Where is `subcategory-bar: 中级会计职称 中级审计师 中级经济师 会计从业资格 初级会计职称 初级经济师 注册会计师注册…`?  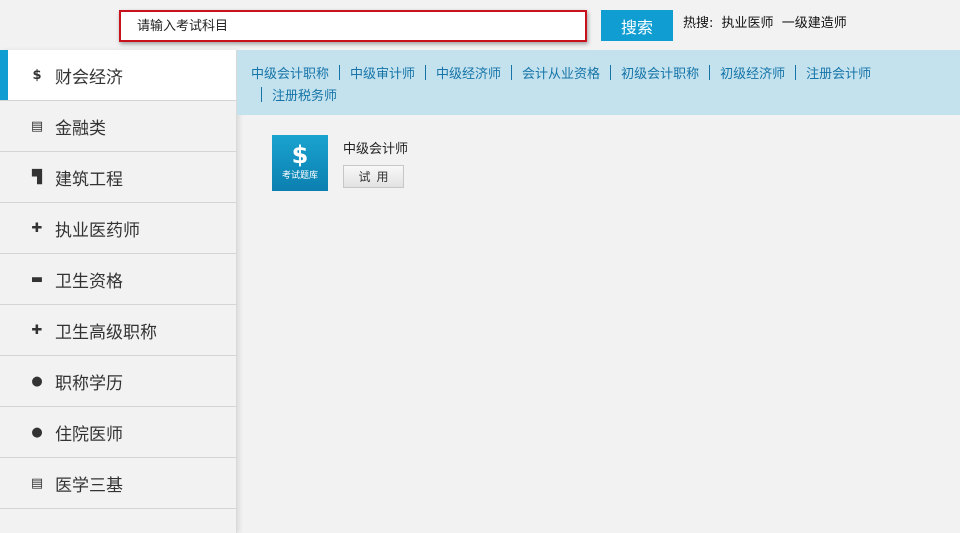
subcategory-bar: 中级会计职称 中级审计师 中级经济师 会计从业资格 初级会计职称 初级经济师 注册会计师注册… is located at coordinates (598, 82).